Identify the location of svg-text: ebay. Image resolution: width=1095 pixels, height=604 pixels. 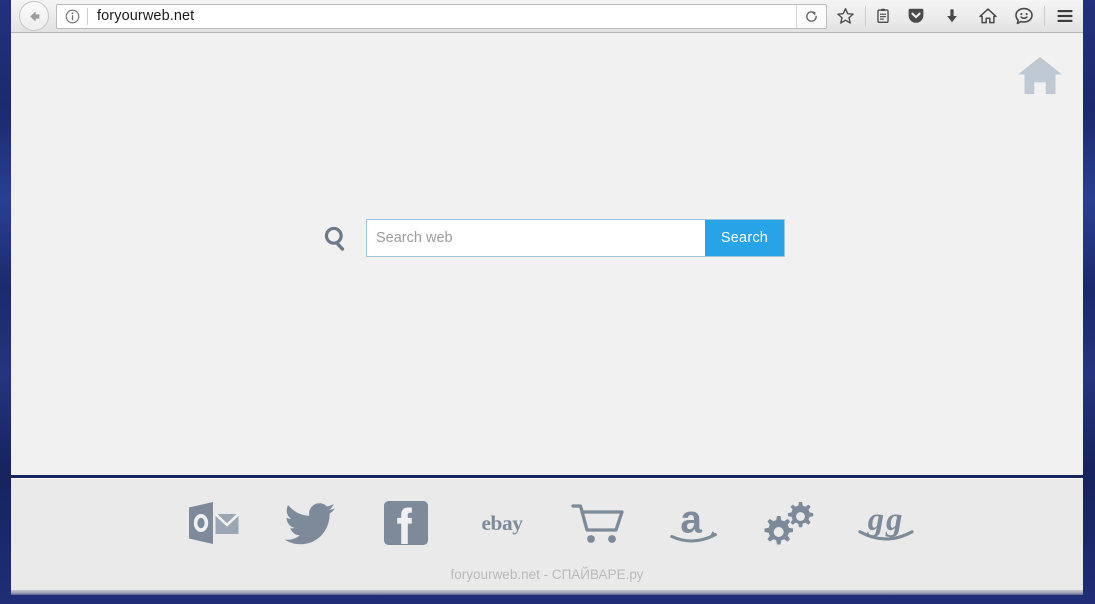
(502, 523).